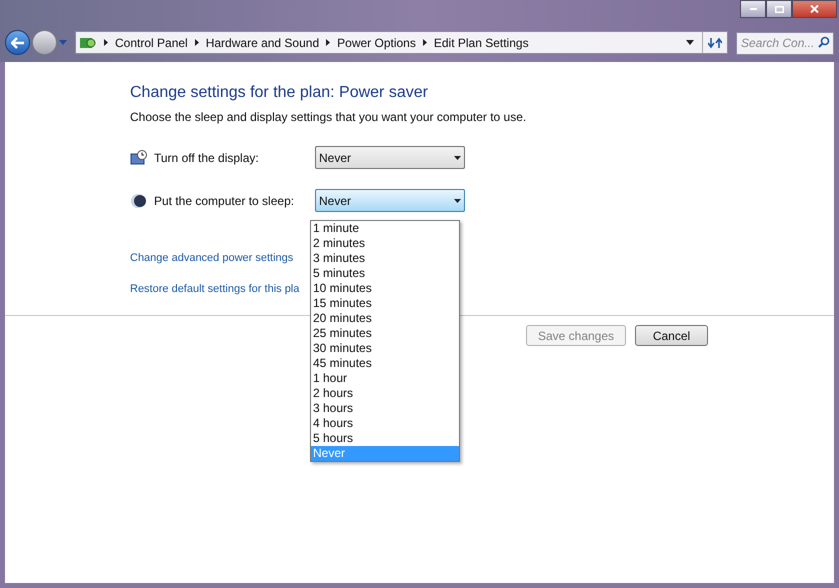  What do you see at coordinates (376, 43) in the screenshot?
I see `breadcrumb: Power Options` at bounding box center [376, 43].